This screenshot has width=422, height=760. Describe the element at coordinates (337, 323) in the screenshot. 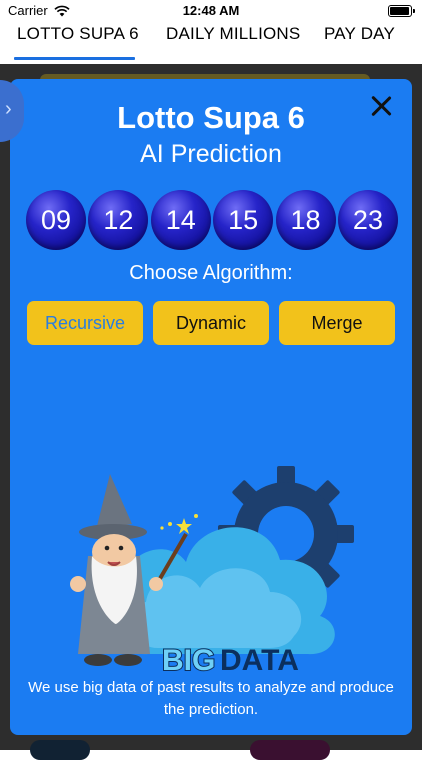

I see `merge-button: Merge` at that location.